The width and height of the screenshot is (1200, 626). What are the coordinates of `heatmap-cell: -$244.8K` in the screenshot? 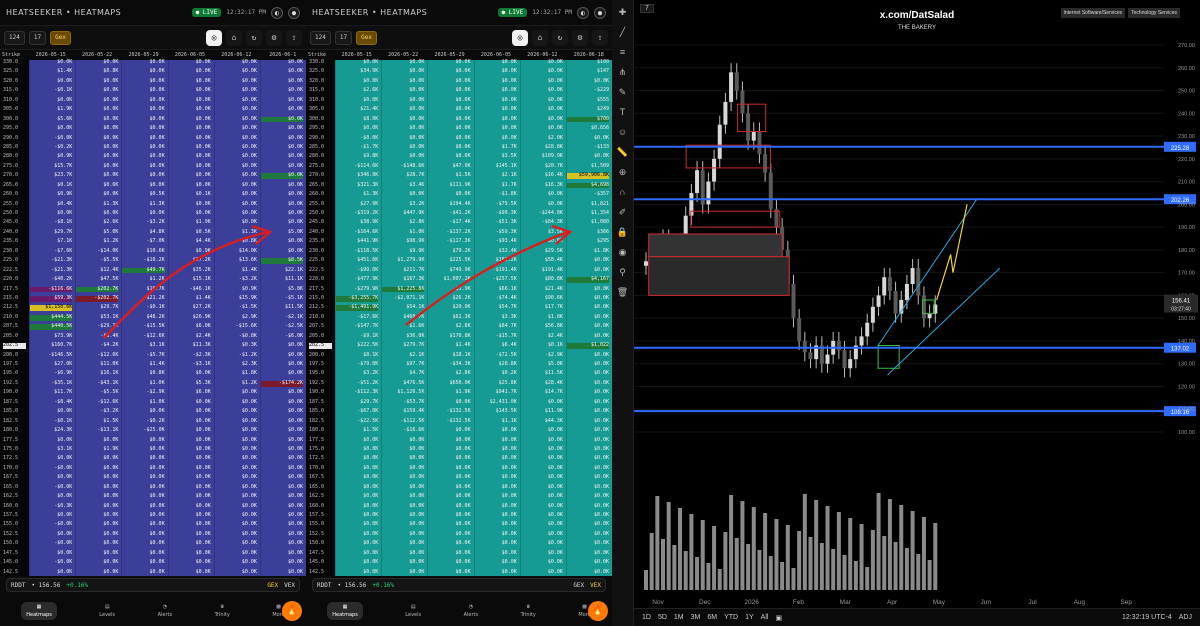 It's located at (542, 213).